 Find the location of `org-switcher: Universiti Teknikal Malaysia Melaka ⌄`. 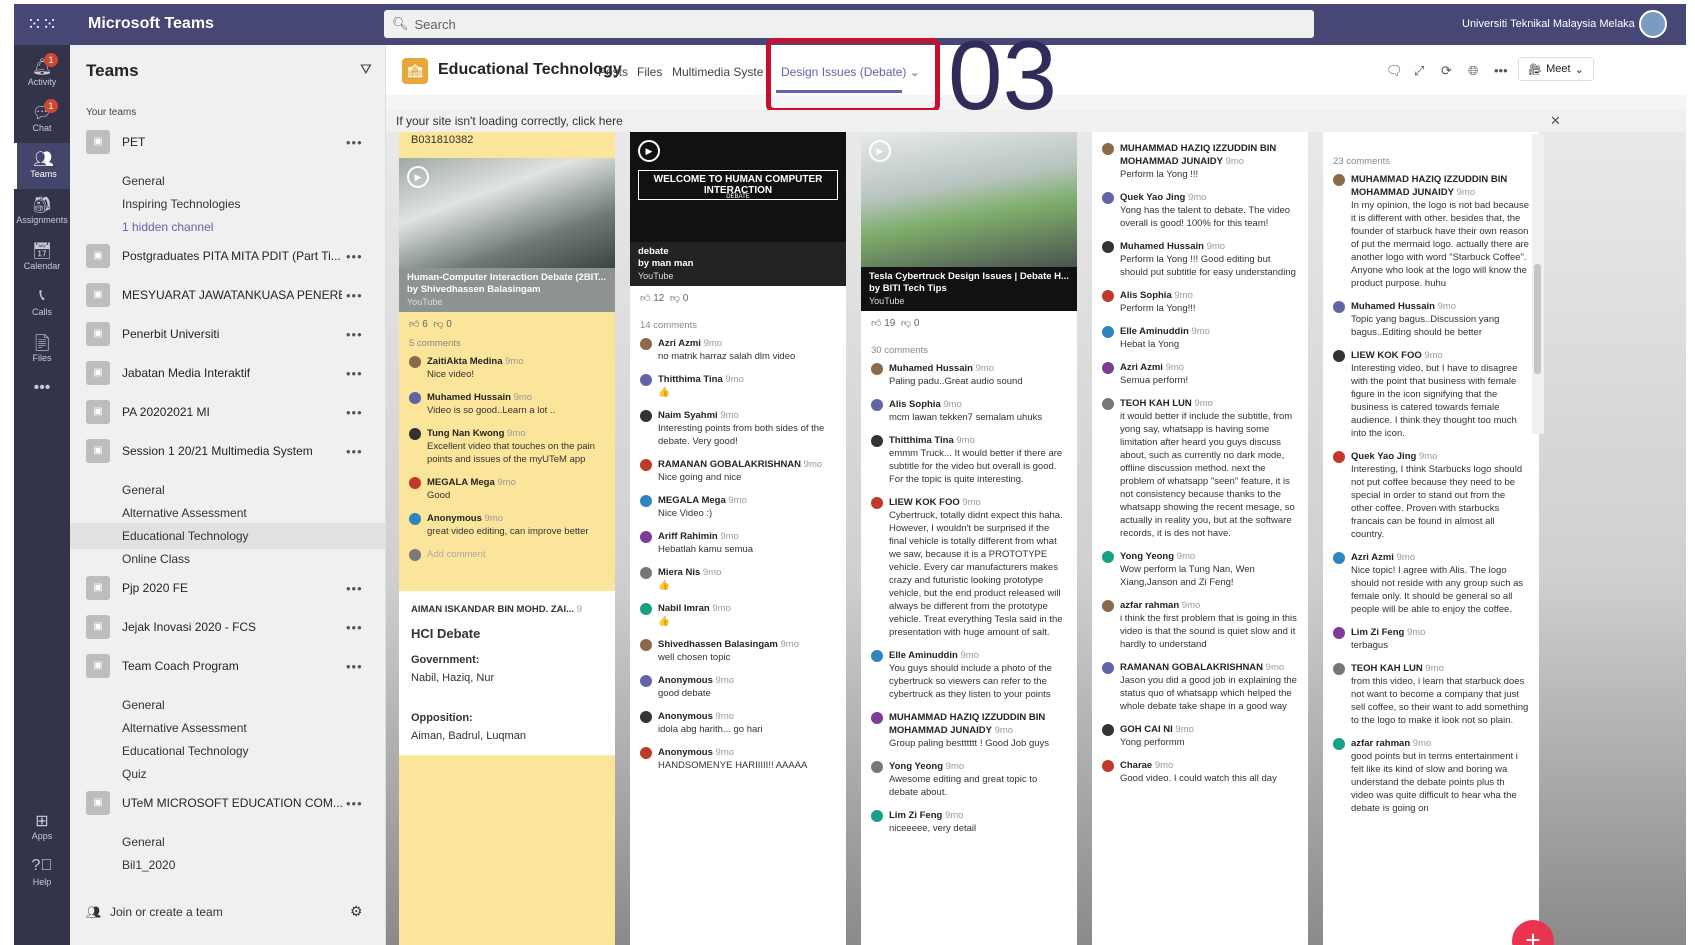

org-switcher: Universiti Teknikal Malaysia Melaka ⌄ is located at coordinates (1554, 23).